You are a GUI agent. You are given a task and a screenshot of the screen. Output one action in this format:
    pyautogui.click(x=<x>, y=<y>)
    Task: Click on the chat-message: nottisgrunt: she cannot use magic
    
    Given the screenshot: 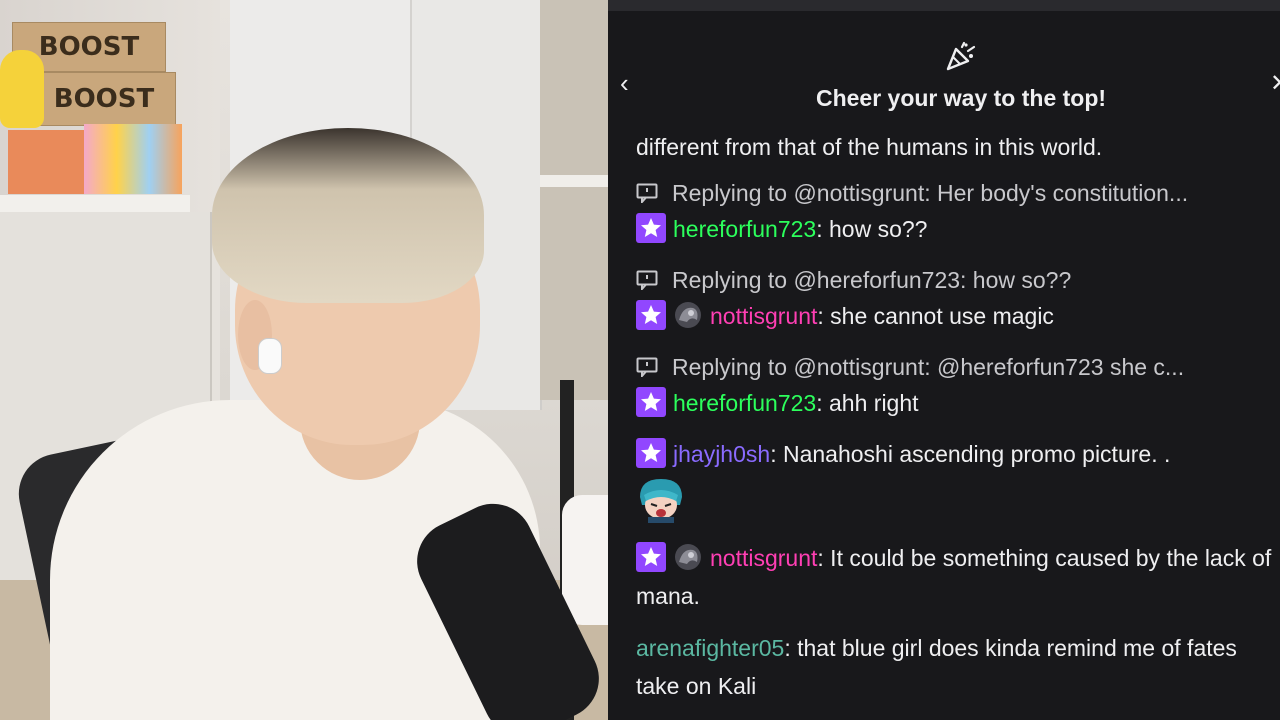 What is the action you would take?
    pyautogui.click(x=956, y=316)
    